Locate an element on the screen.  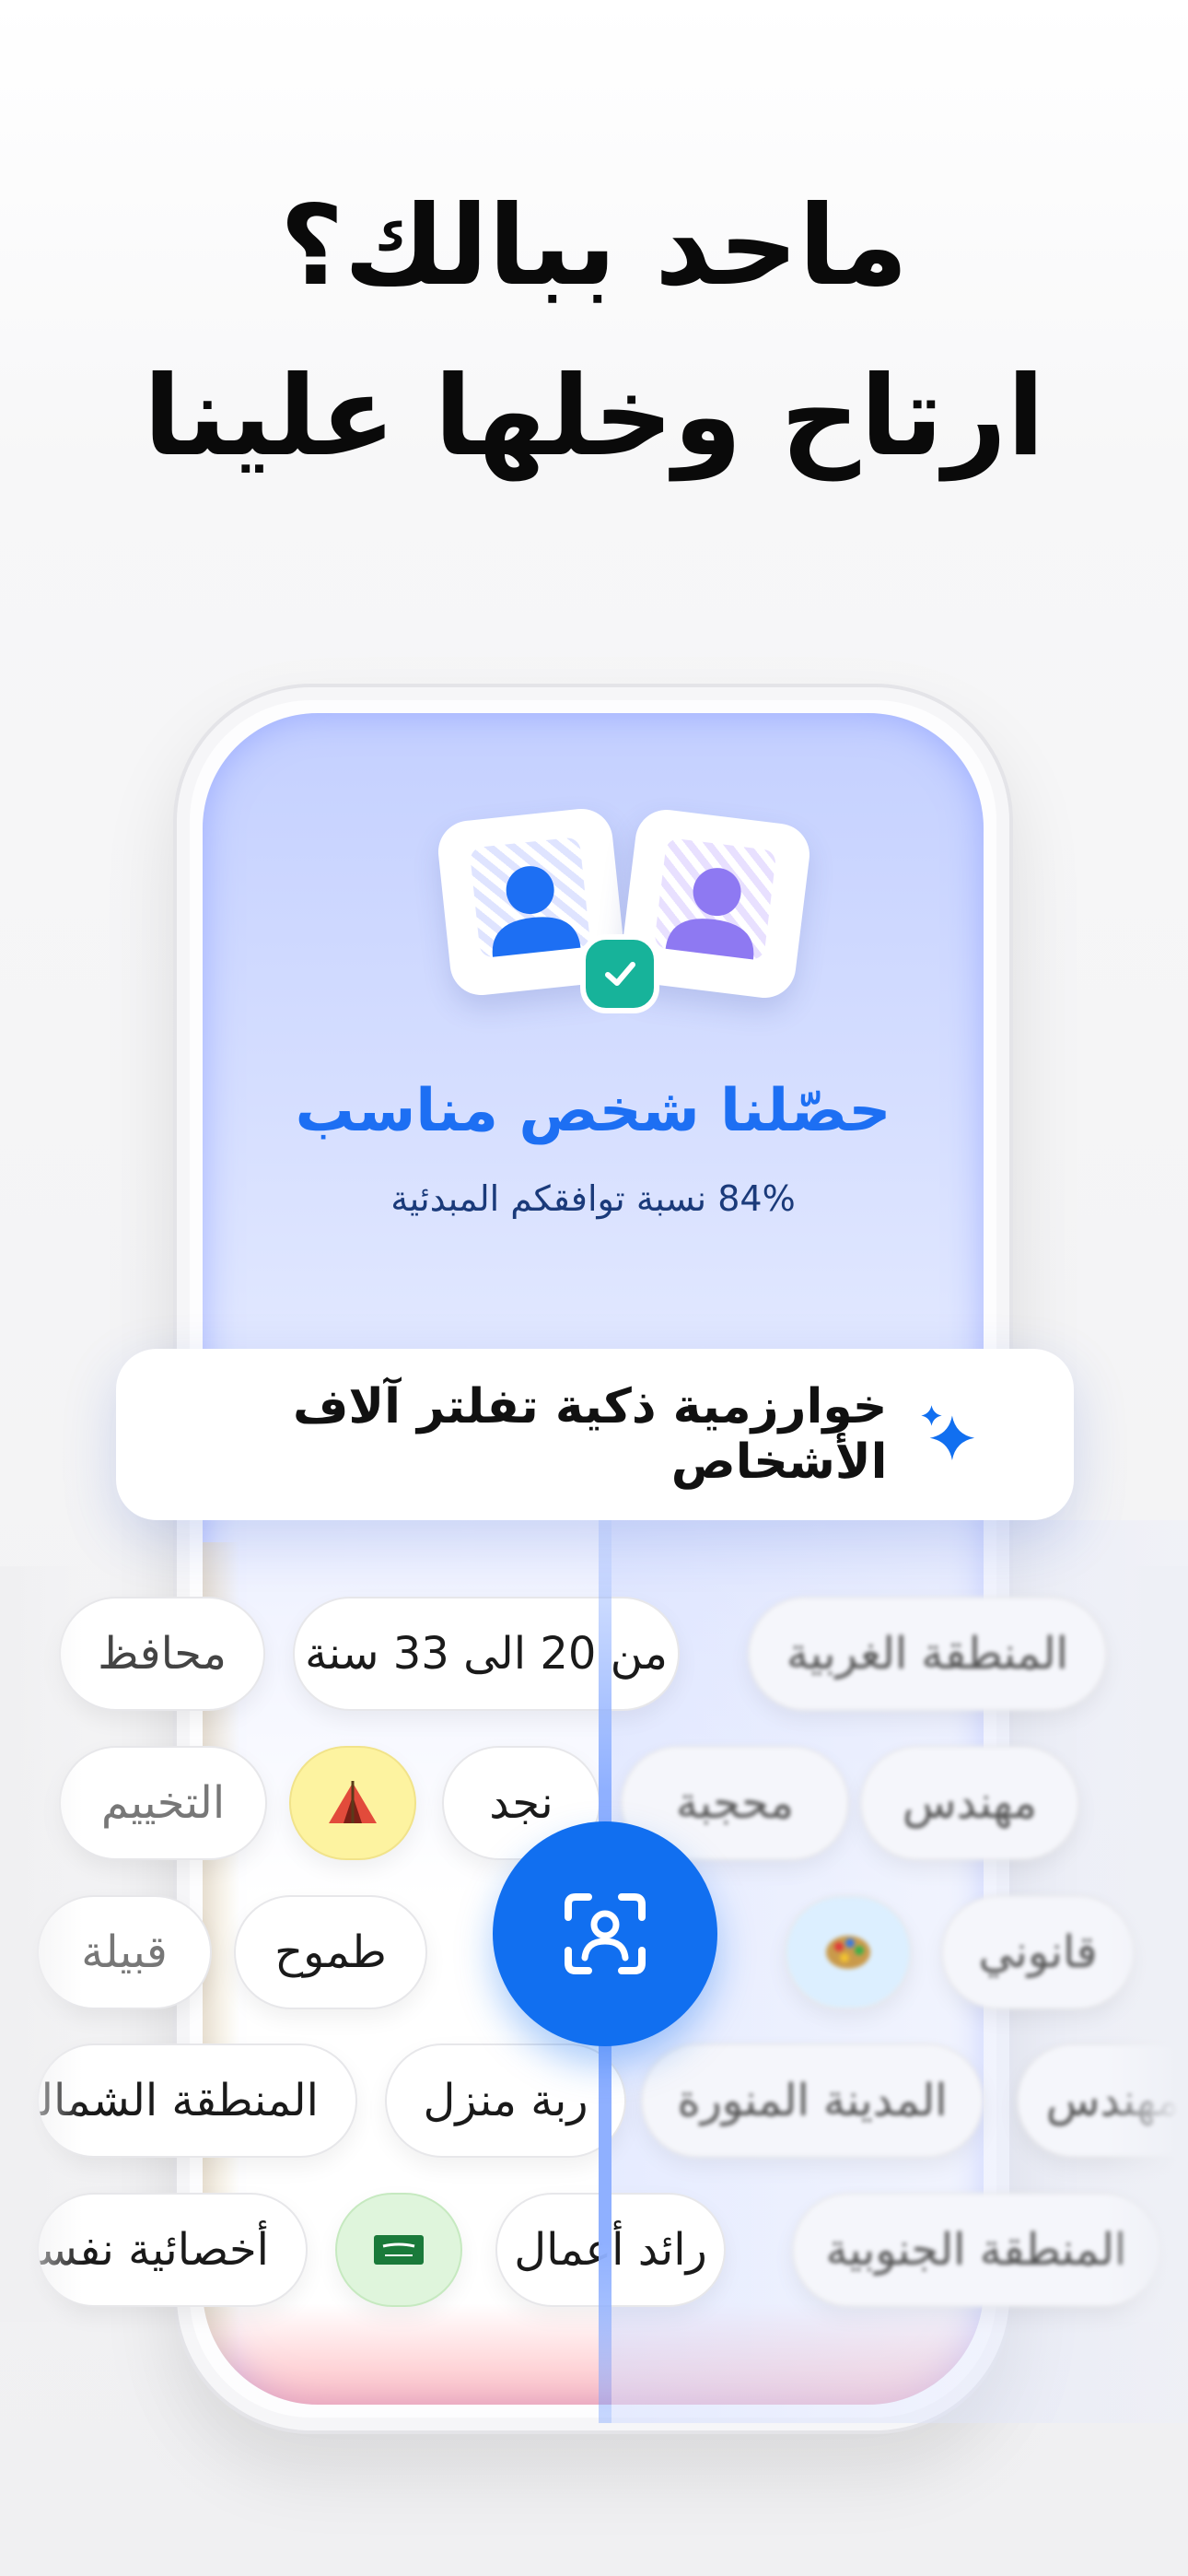
chip-palette is located at coordinates (848, 1952).